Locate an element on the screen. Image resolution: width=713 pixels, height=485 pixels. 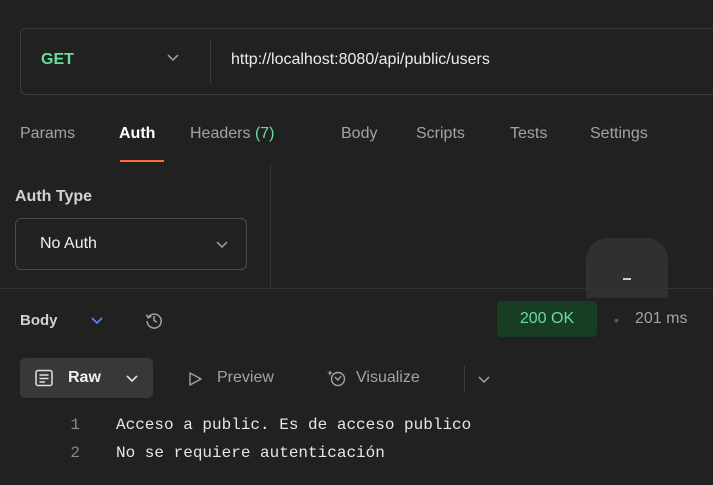
tab-headers: Headers (7) is located at coordinates (232, 134).